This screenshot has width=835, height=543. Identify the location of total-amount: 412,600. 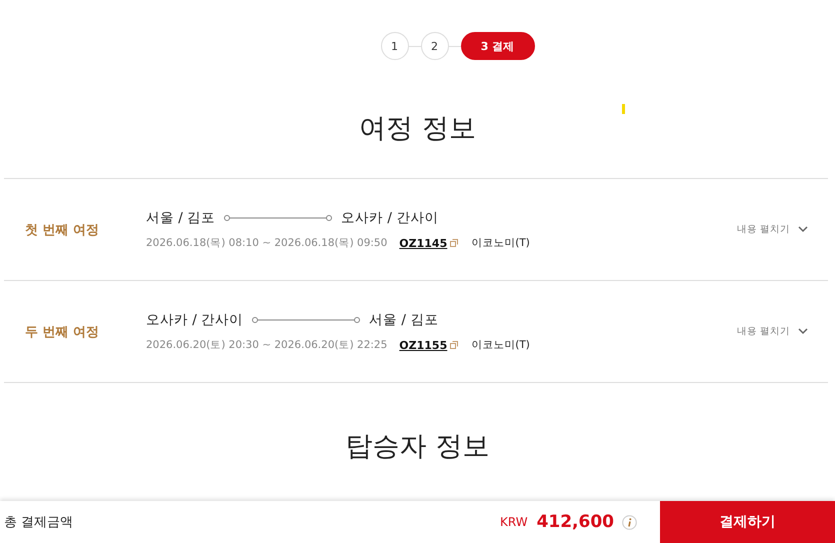
(575, 522).